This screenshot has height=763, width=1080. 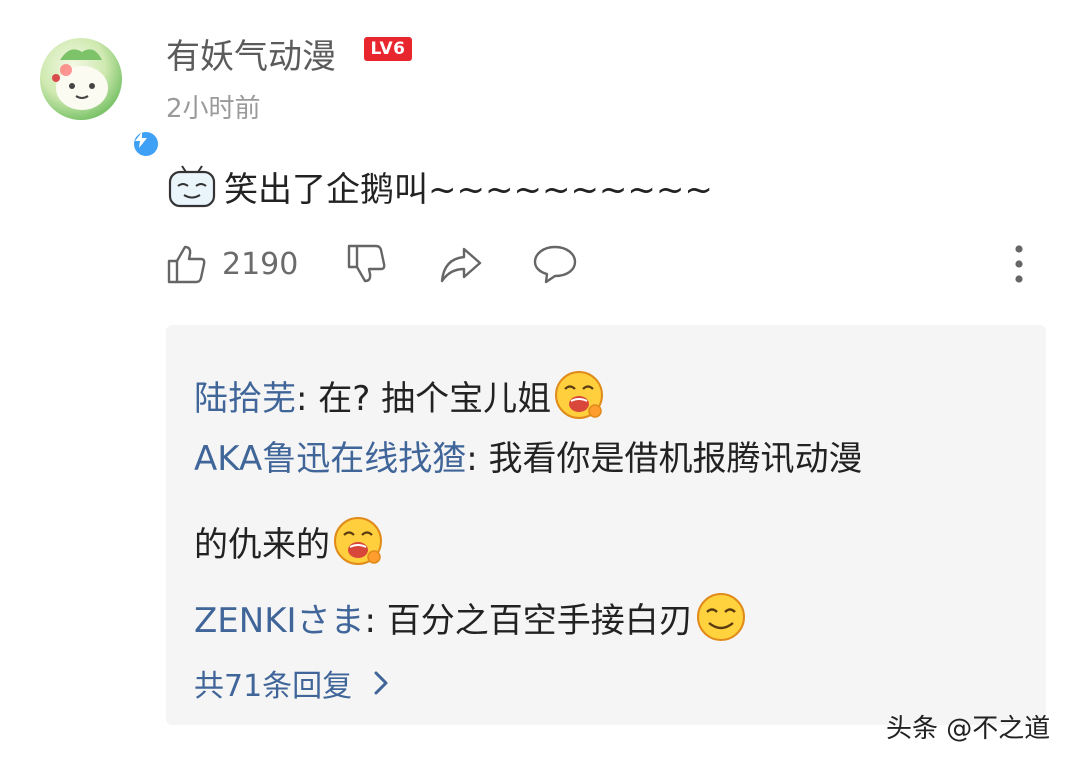 I want to click on comment-bubble-icon, so click(x=555, y=264).